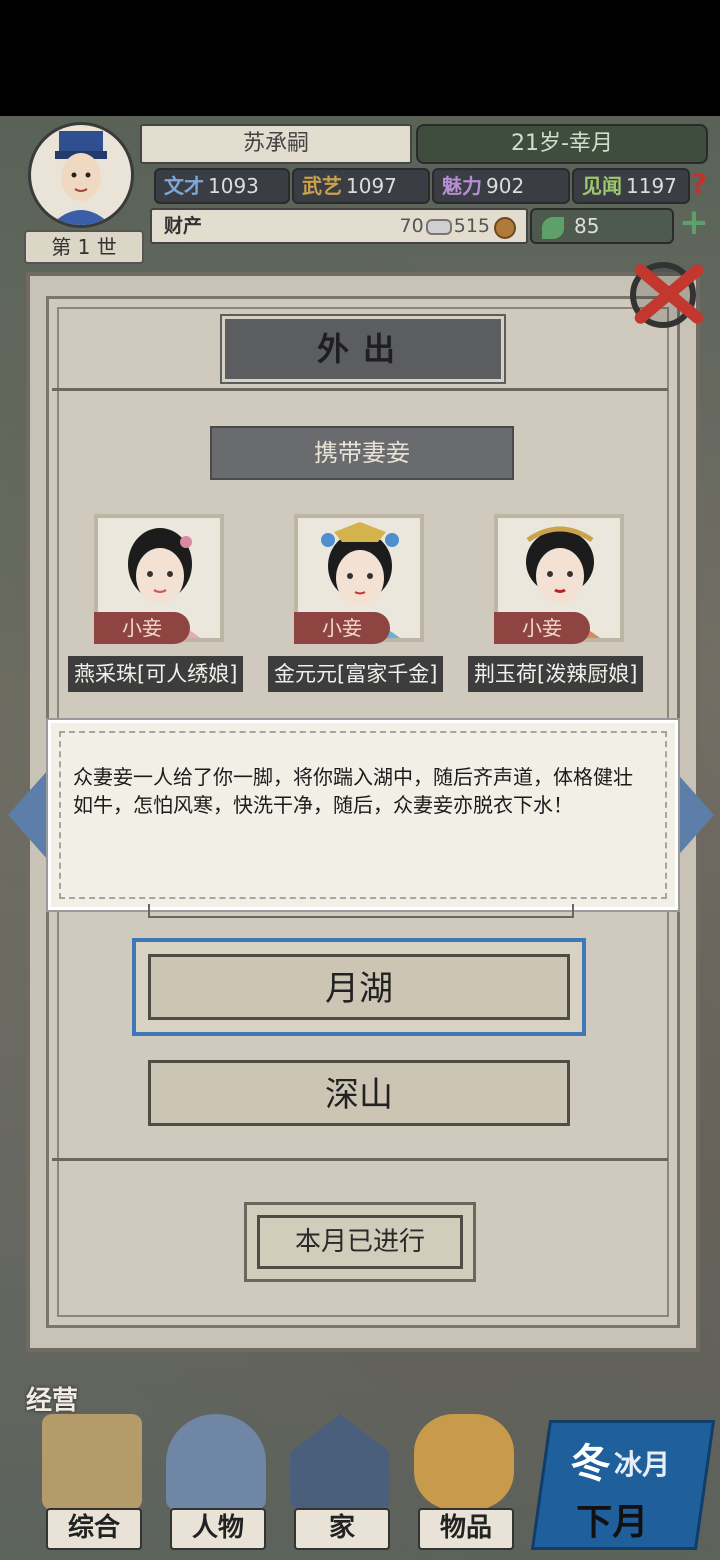 The image size is (720, 1560). Describe the element at coordinates (553, 227) in the screenshot. I see `leaf-icon` at that location.